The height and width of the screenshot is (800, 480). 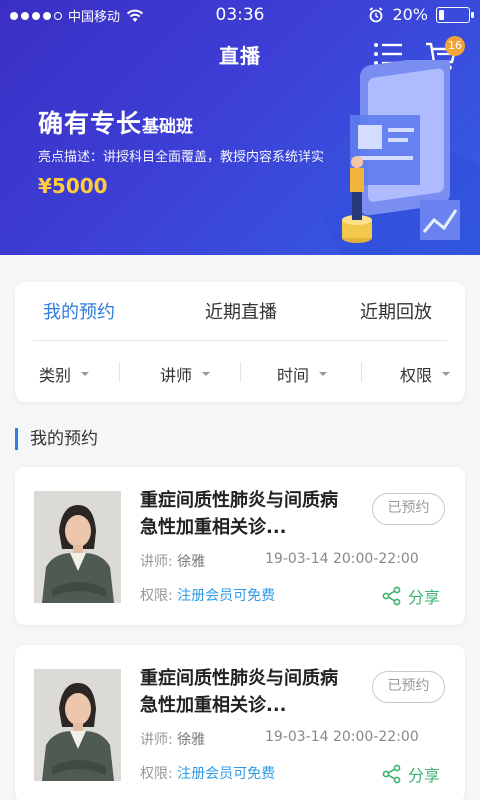 I want to click on banner-price: ¥5000, so click(x=73, y=186).